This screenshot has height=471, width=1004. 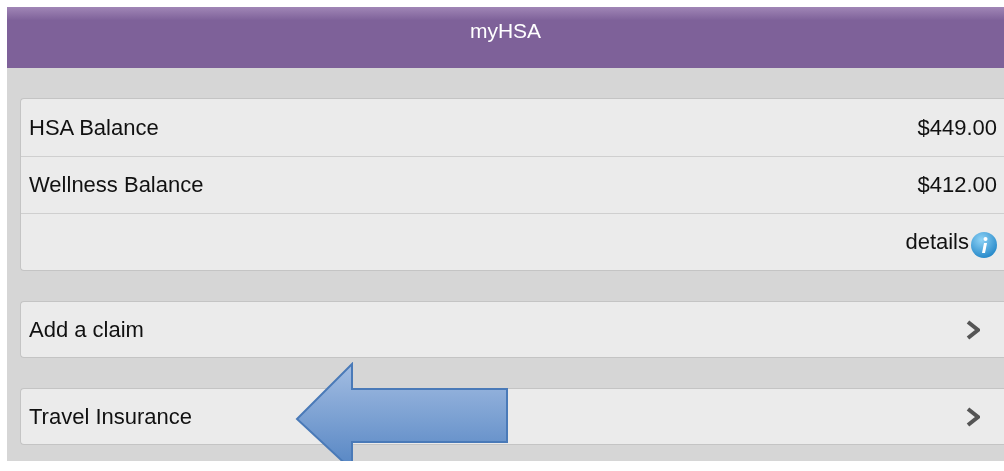 I want to click on app-title: myHSA, so click(x=505, y=30).